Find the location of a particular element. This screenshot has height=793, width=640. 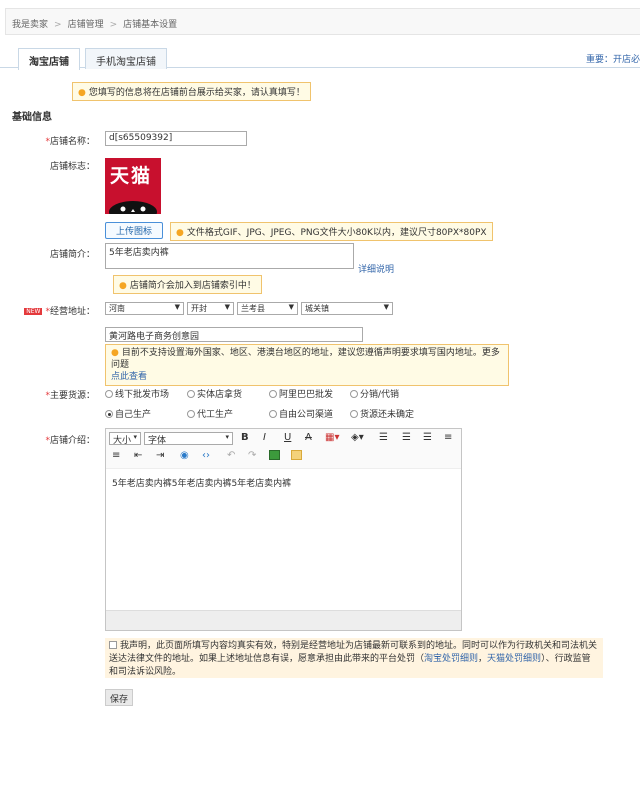

strikethrough-icon: A is located at coordinates (308, 437).